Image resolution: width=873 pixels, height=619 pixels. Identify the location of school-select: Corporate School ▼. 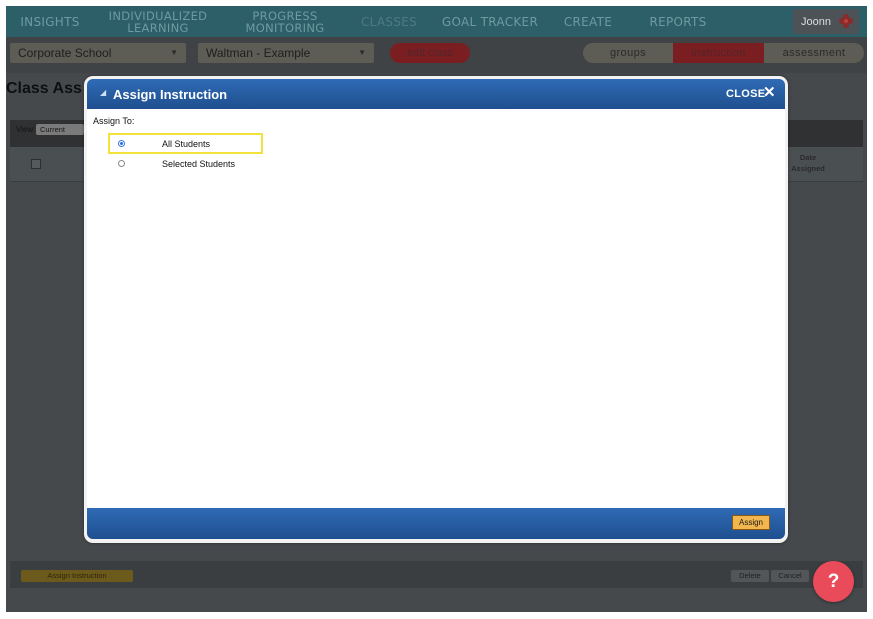
(98, 53).